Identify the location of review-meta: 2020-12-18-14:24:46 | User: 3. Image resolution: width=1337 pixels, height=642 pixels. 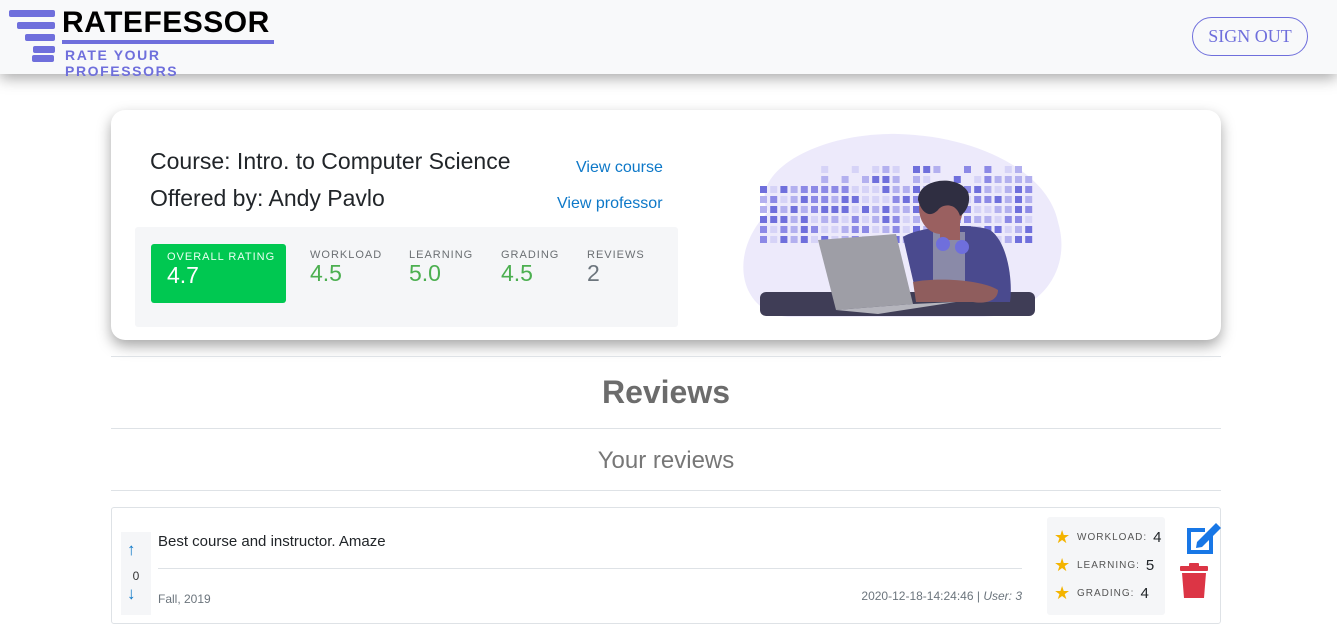
(941, 596).